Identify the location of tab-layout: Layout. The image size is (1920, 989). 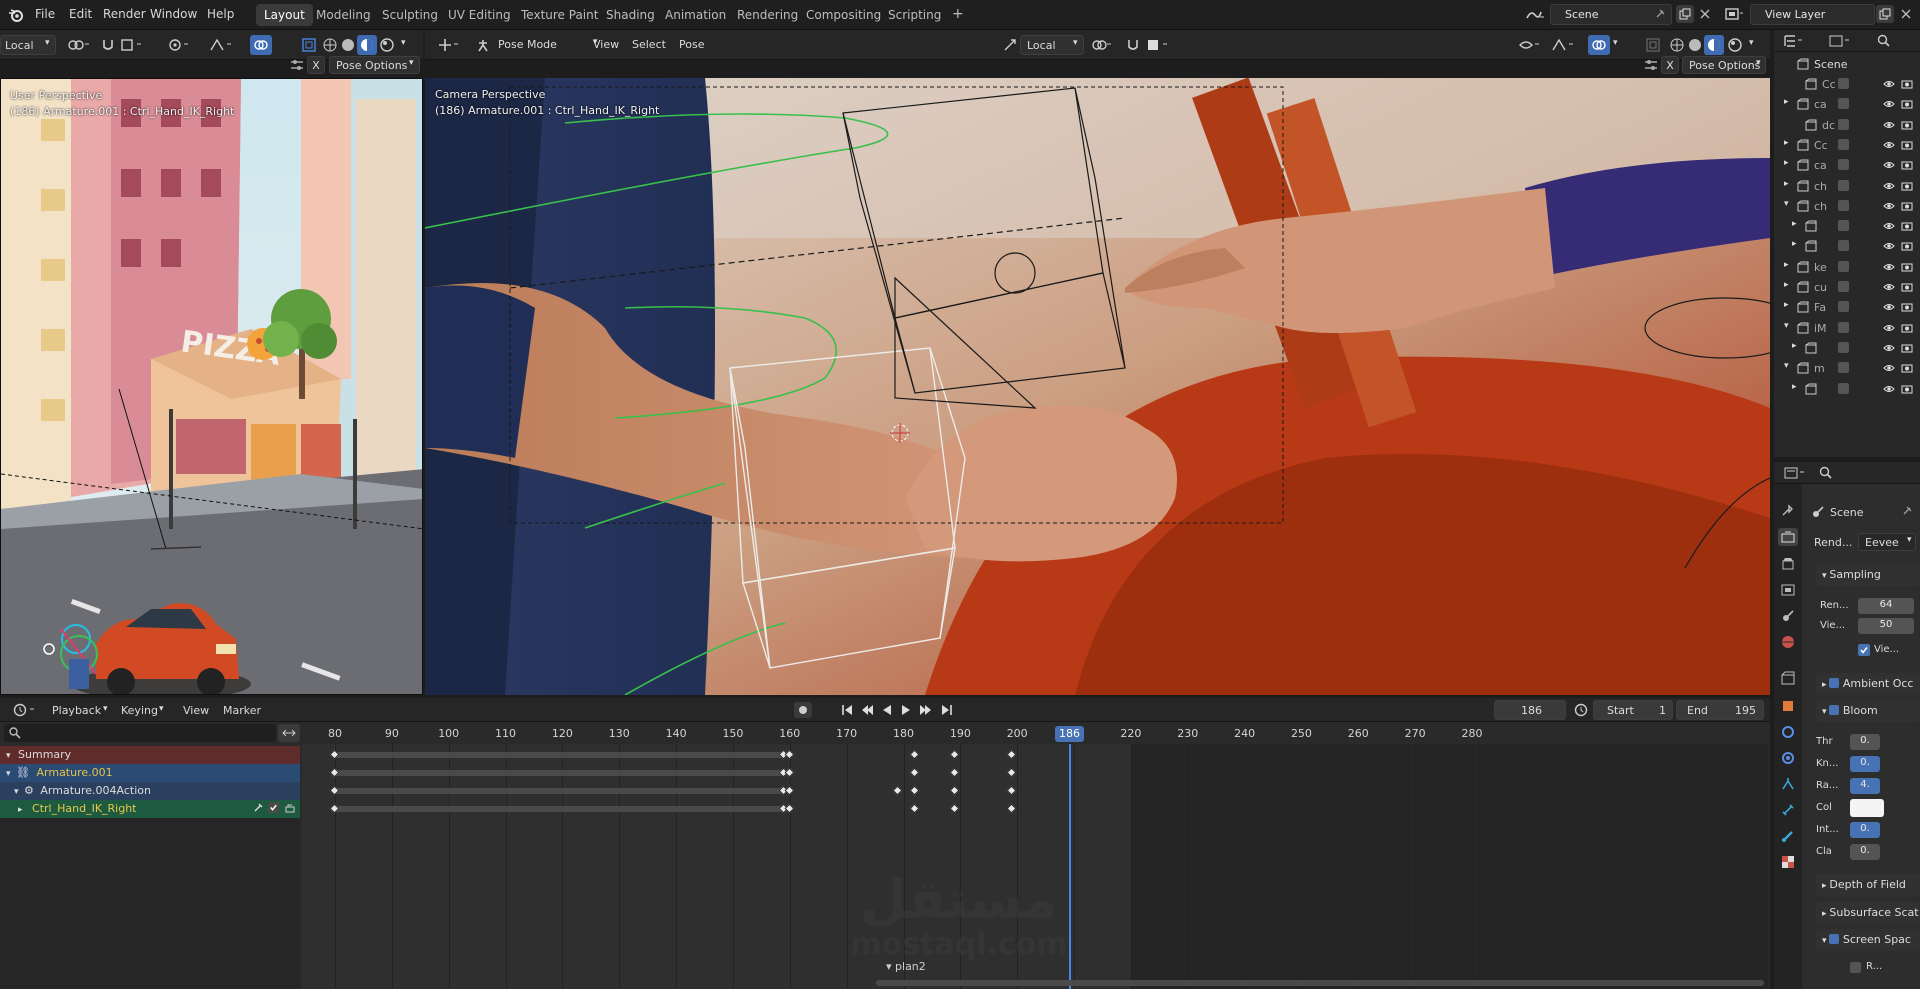
(284, 15).